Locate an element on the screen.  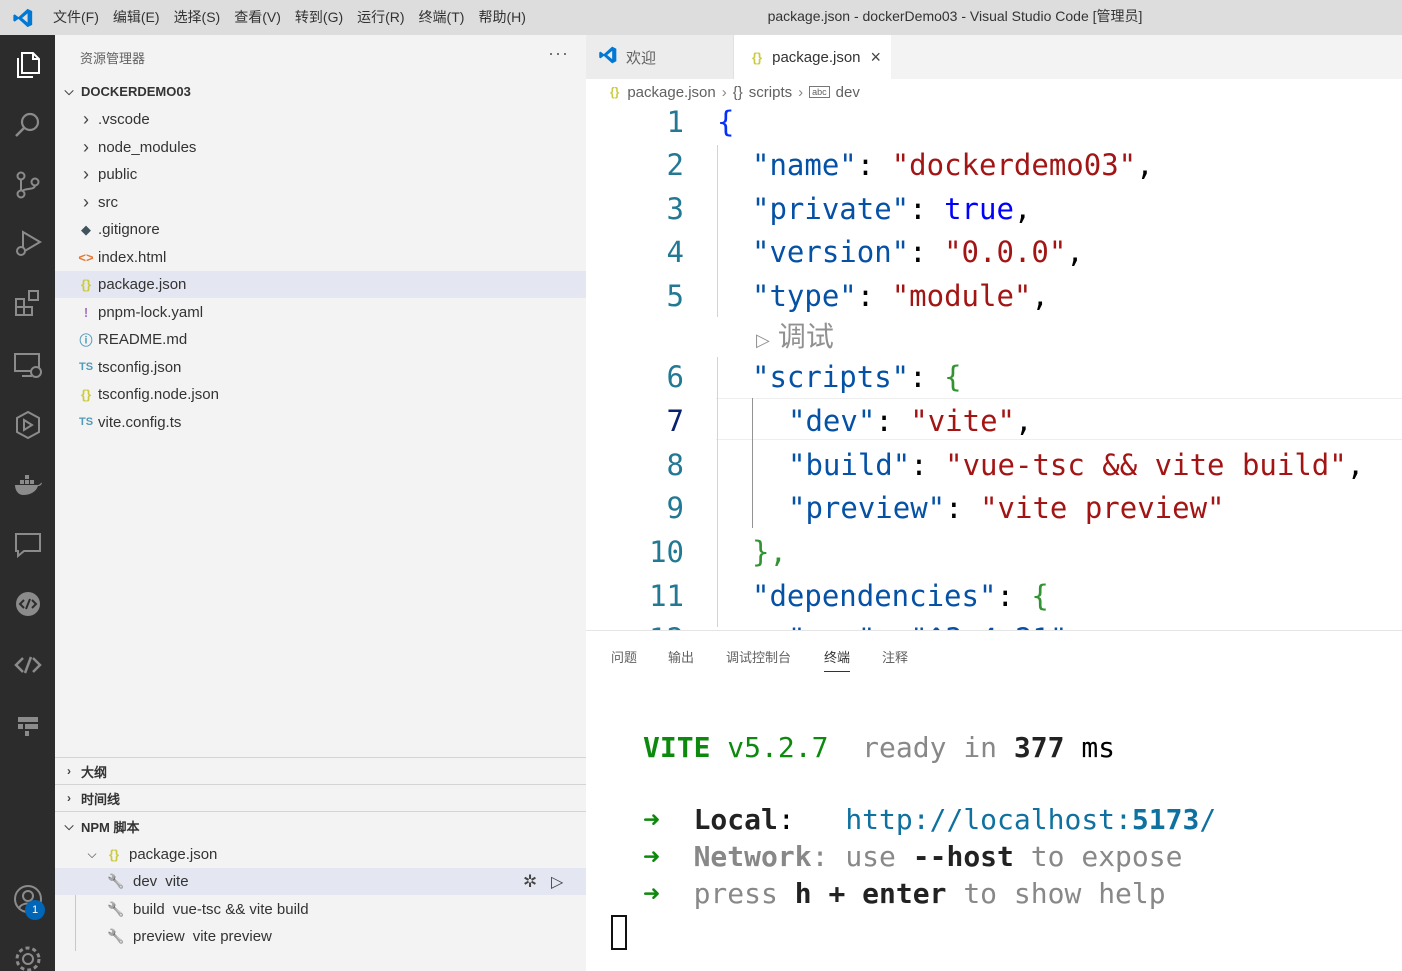
search-icon is located at coordinates (27, 125).